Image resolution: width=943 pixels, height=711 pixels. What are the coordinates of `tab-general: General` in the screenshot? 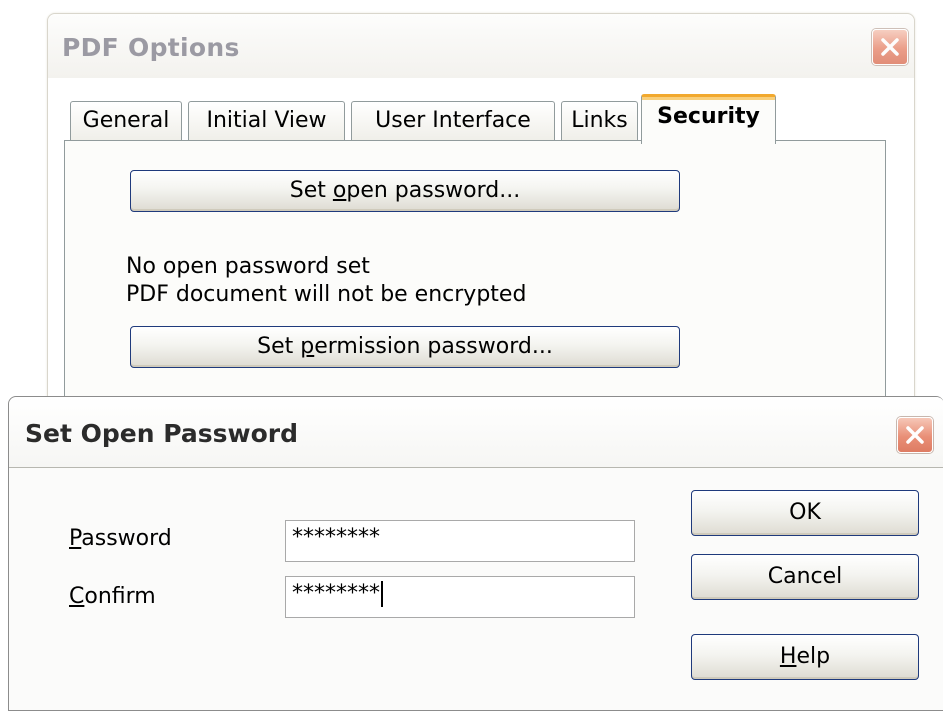 It's located at (126, 120).